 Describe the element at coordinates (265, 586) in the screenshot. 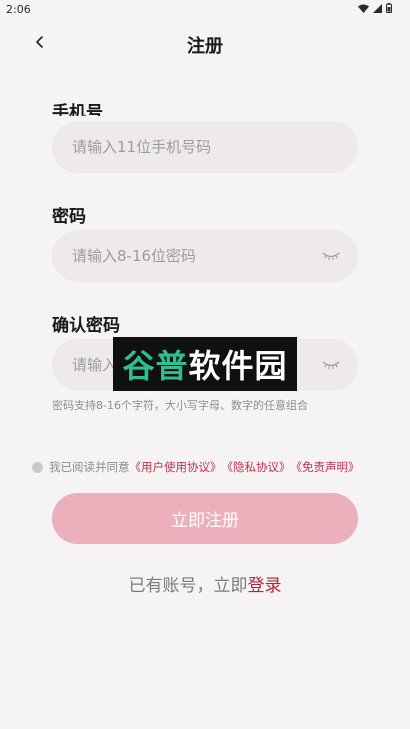

I see `login-link: 登录` at that location.